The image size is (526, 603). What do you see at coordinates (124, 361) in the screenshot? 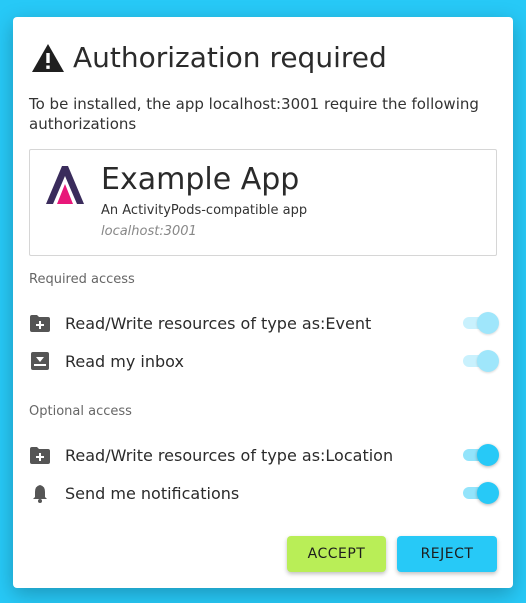
I see `permission-label: Read my inbox` at bounding box center [124, 361].